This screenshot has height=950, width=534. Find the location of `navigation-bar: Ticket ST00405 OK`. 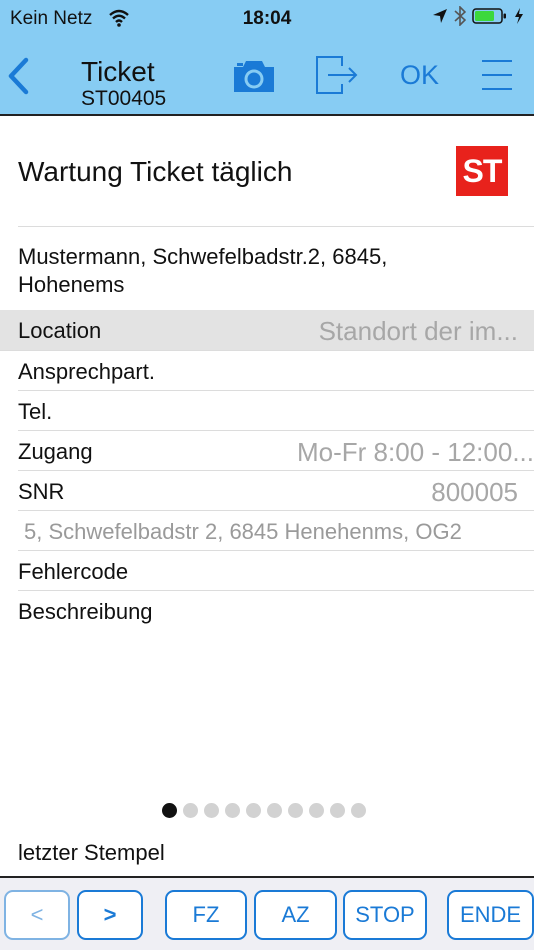

navigation-bar: Ticket ST00405 OK is located at coordinates (267, 76).